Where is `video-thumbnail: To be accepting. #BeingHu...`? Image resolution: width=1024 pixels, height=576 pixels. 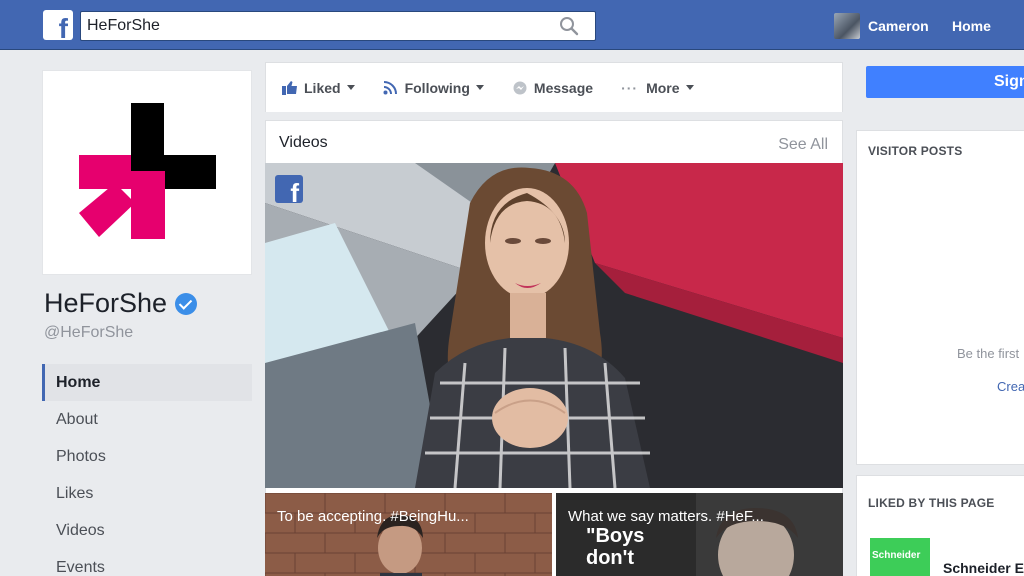 video-thumbnail: To be accepting. #BeingHu... is located at coordinates (408, 534).